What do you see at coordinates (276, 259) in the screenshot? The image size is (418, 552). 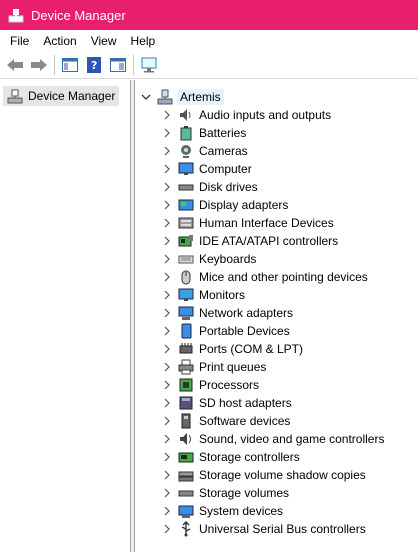 I see `tree-category-row: Keyboards` at bounding box center [276, 259].